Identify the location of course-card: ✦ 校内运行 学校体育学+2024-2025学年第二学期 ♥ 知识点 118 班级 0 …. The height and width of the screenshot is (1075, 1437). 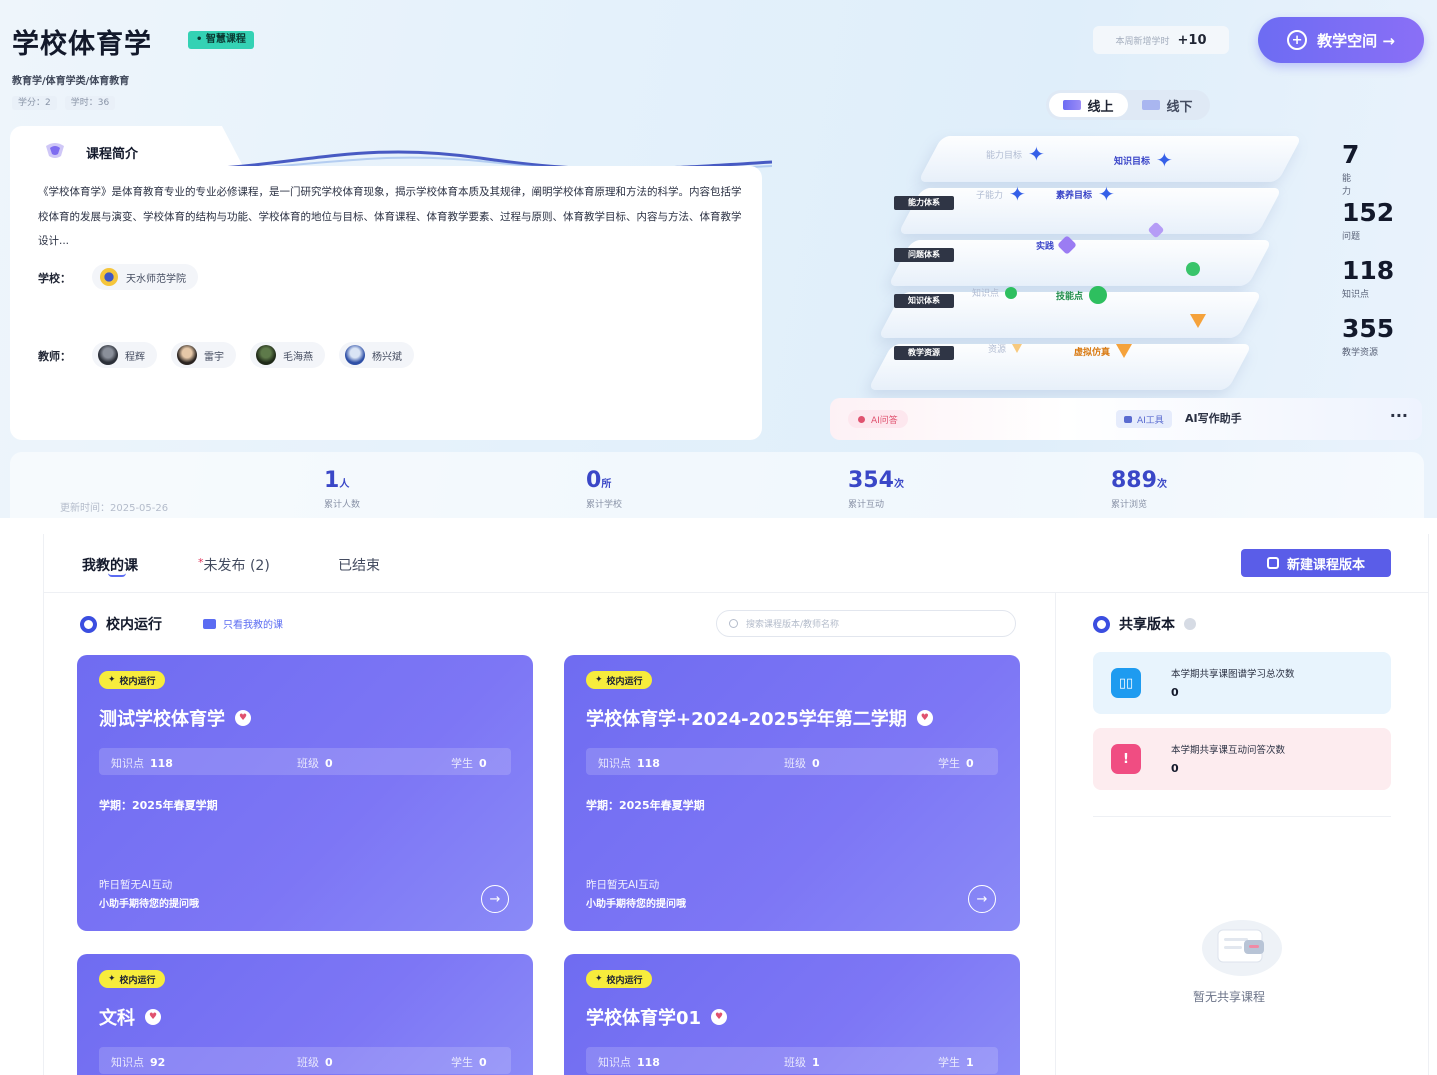
(792, 793).